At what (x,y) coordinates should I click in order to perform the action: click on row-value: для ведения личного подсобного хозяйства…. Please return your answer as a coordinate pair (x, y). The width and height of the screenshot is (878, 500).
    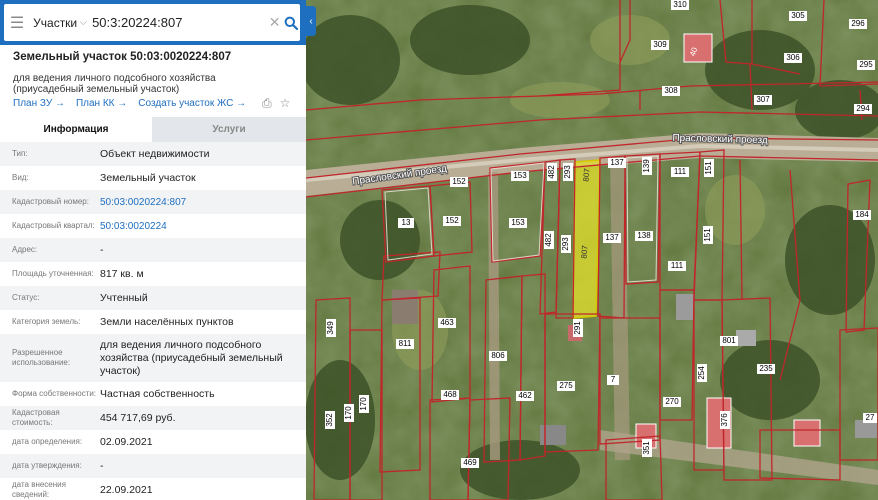
    Looking at the image, I should click on (191, 357).